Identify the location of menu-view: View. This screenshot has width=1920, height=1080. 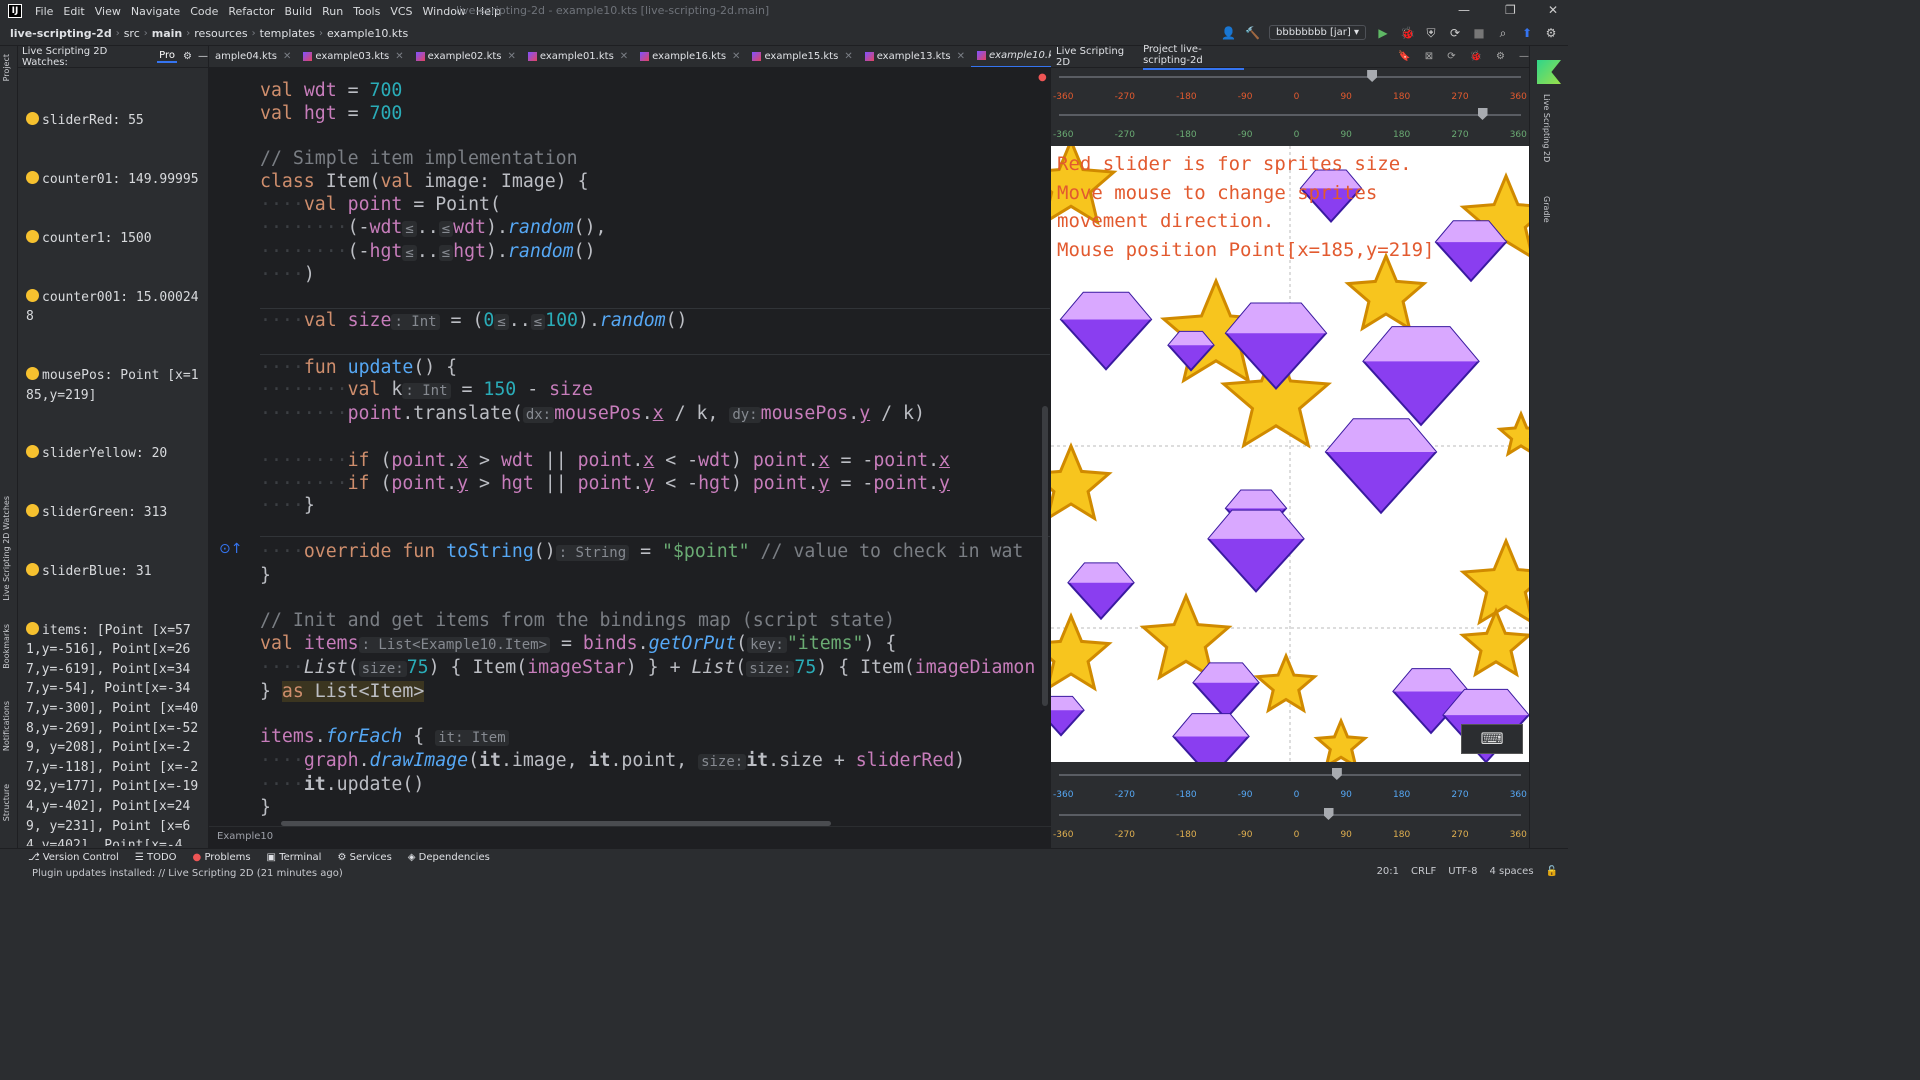
(108, 11).